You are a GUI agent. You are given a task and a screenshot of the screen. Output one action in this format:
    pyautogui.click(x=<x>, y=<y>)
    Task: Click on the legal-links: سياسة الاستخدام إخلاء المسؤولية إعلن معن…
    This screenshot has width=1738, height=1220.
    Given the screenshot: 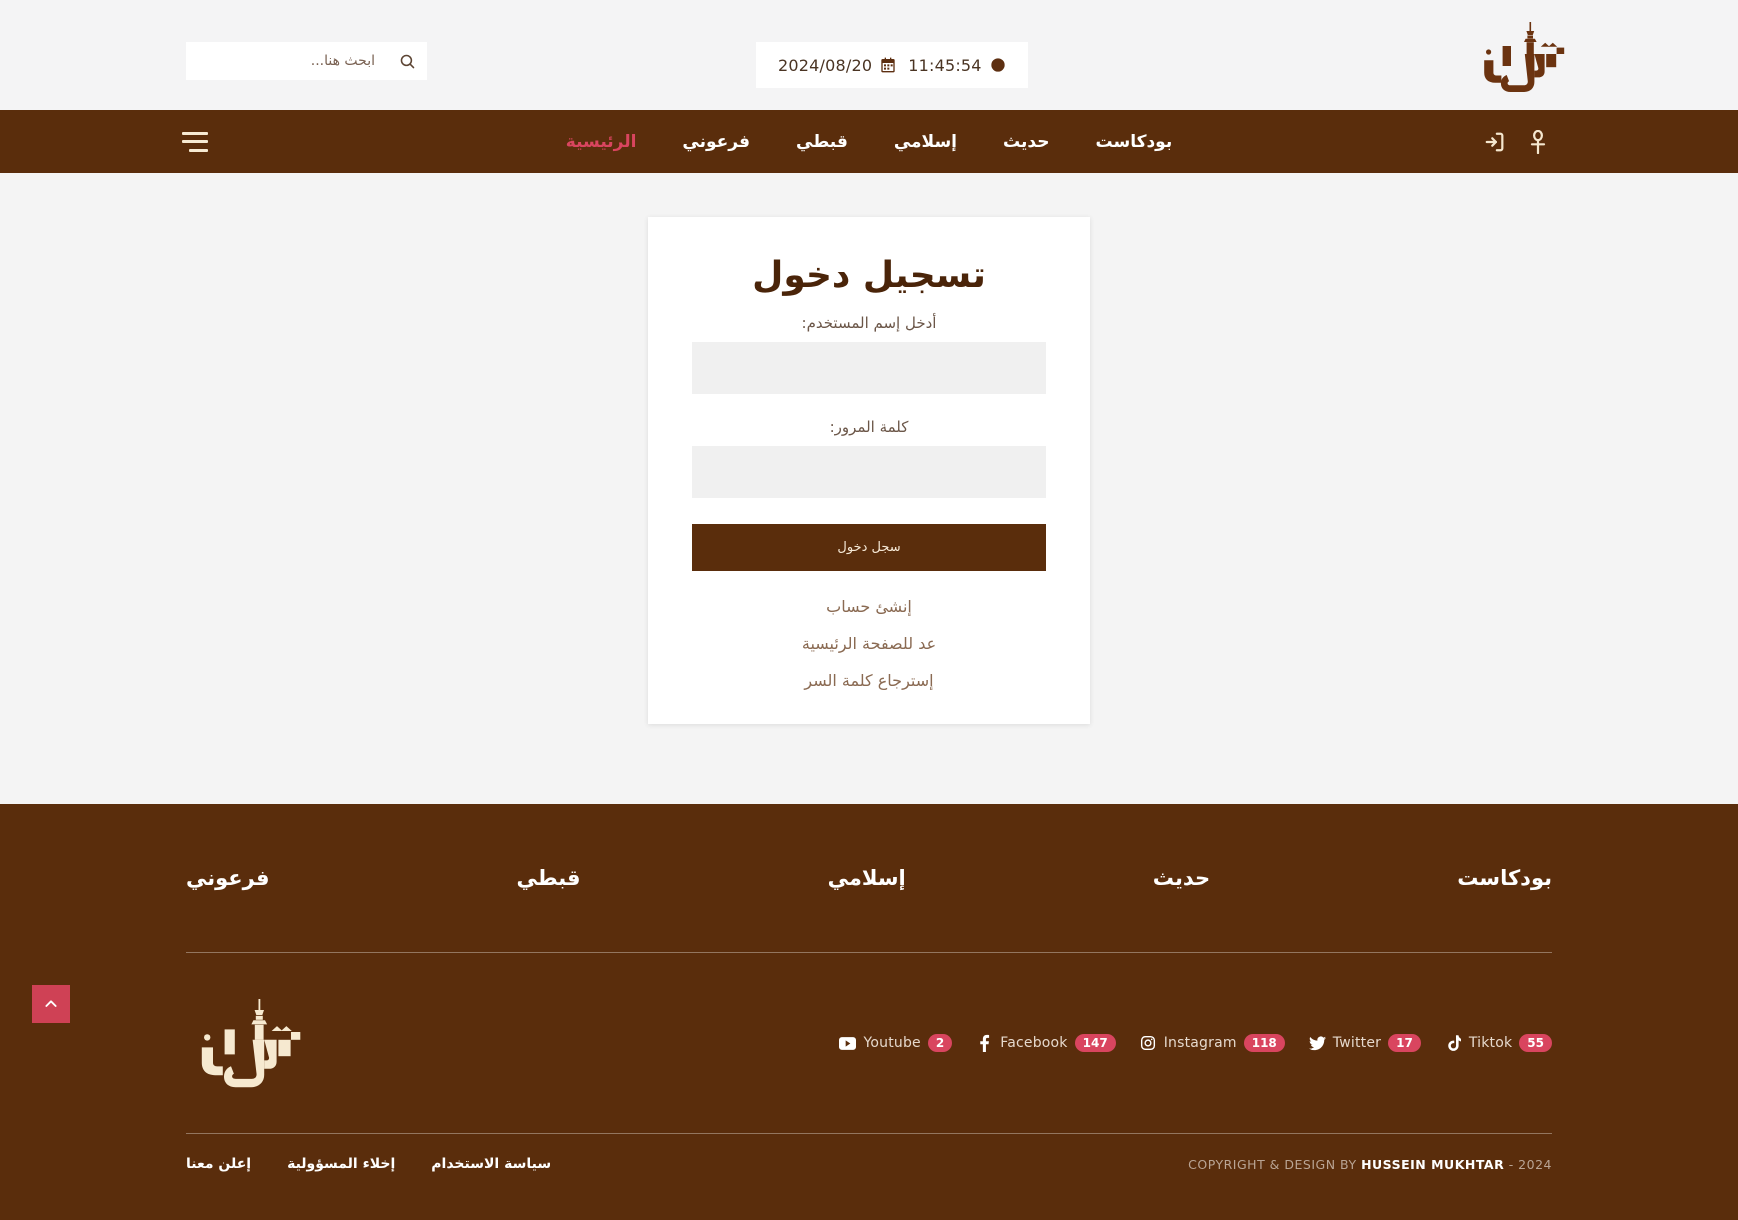 What is the action you would take?
    pyautogui.click(x=368, y=1164)
    